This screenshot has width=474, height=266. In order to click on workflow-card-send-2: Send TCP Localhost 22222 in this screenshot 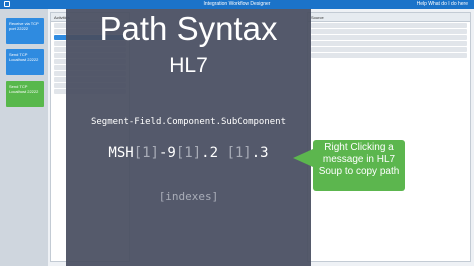, I will do `click(25, 94)`.